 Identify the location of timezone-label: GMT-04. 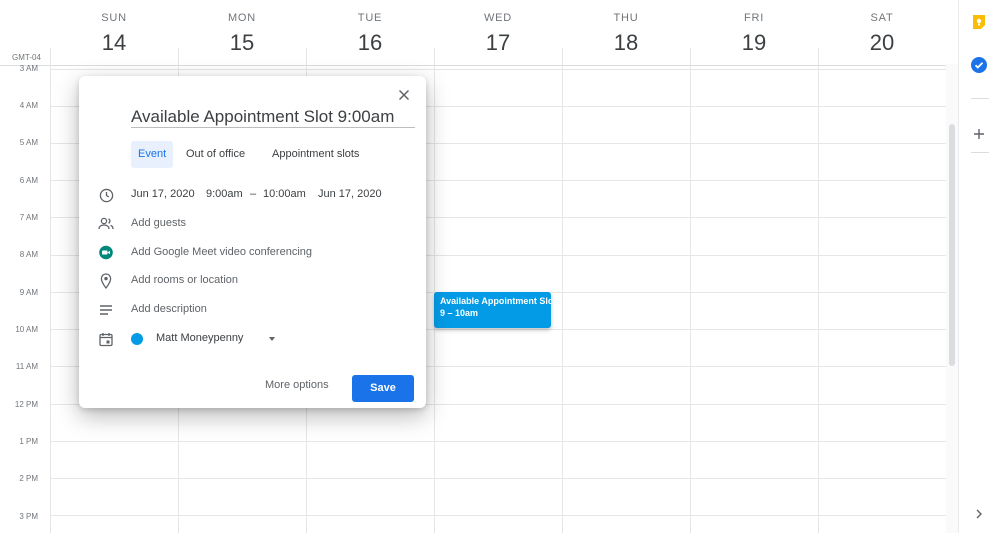
(26, 57).